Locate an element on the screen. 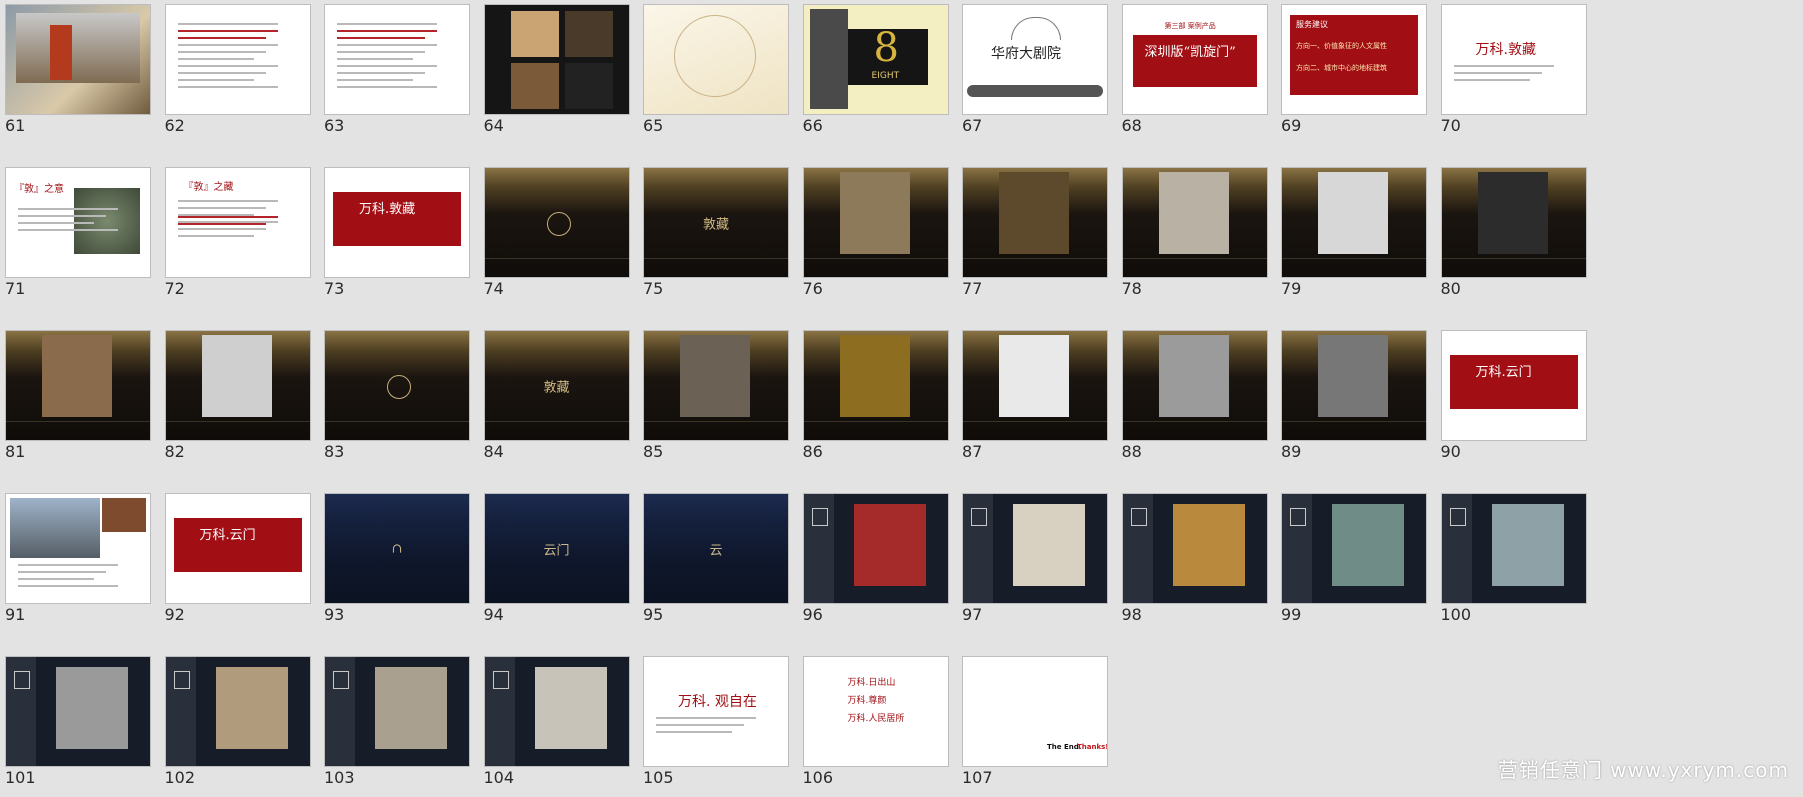  slide-cell: 万科. 观自在 105 is located at coordinates (713, 724).